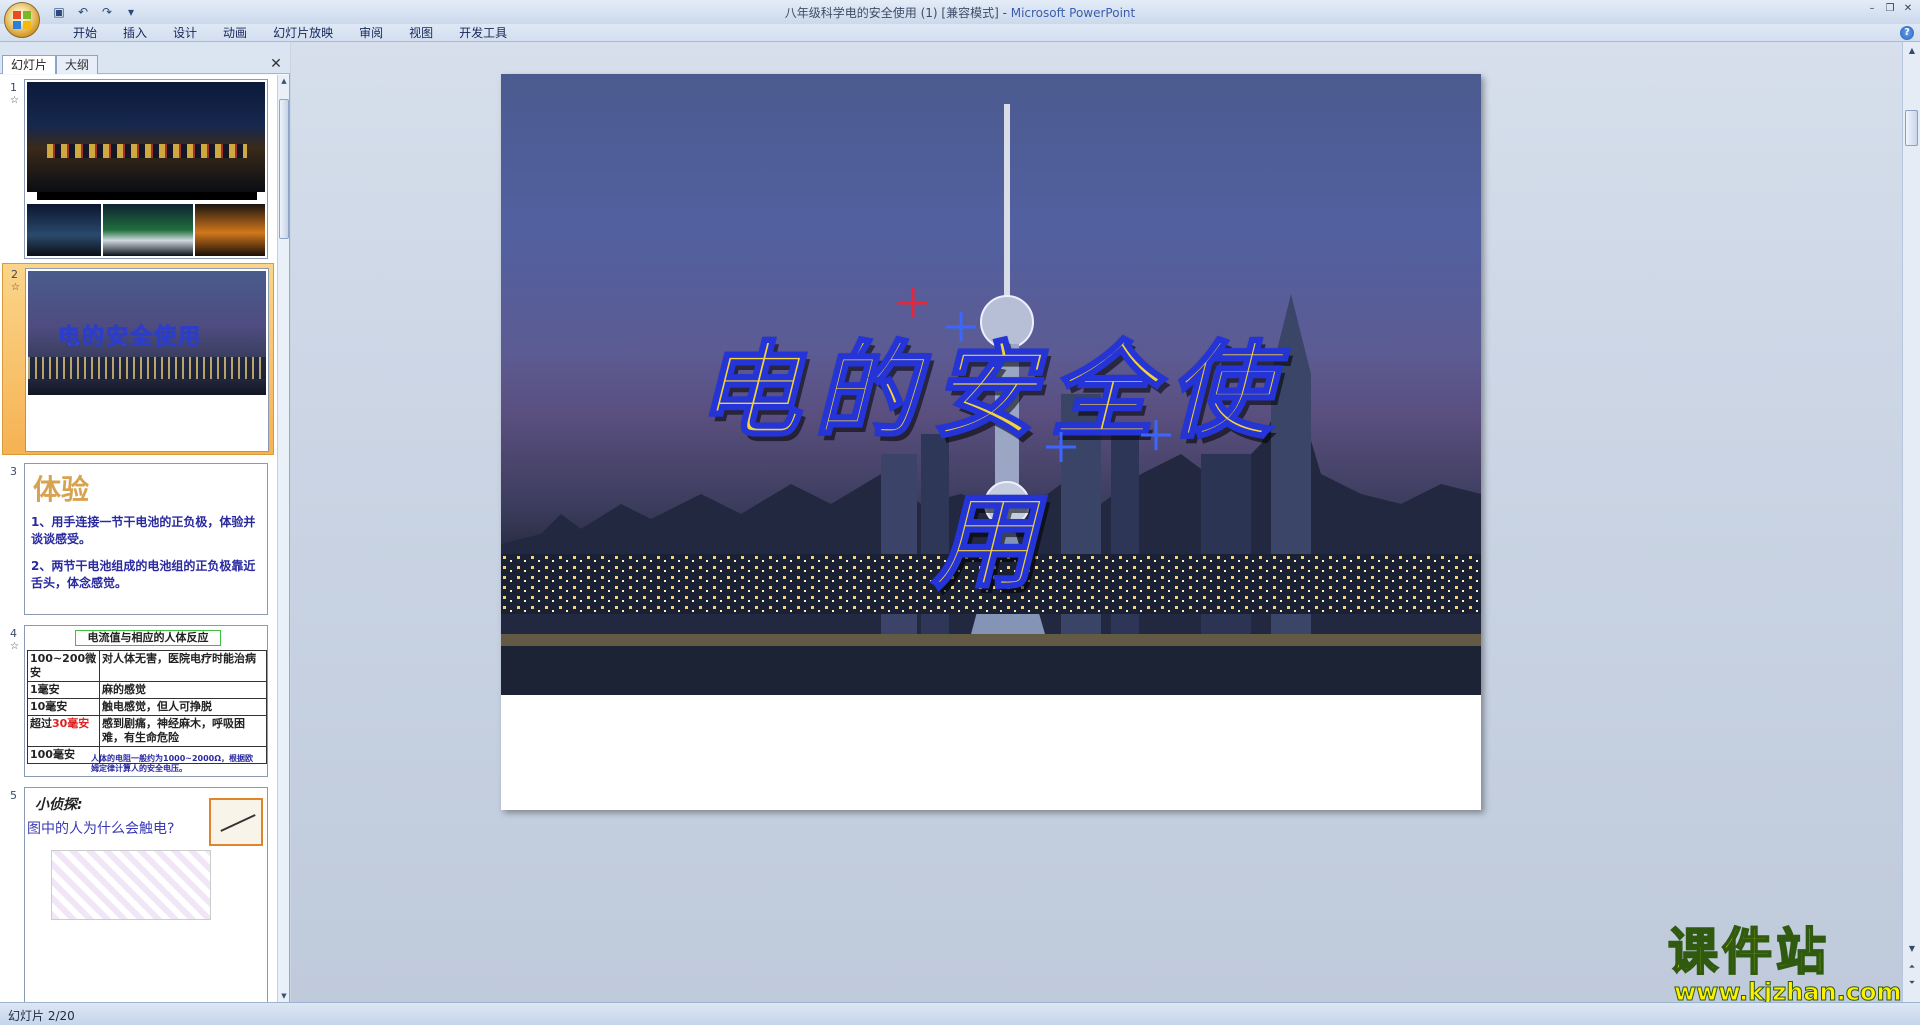 This screenshot has width=1920, height=1025. What do you see at coordinates (29, 64) in the screenshot?
I see `tab-slides: 幻灯片` at bounding box center [29, 64].